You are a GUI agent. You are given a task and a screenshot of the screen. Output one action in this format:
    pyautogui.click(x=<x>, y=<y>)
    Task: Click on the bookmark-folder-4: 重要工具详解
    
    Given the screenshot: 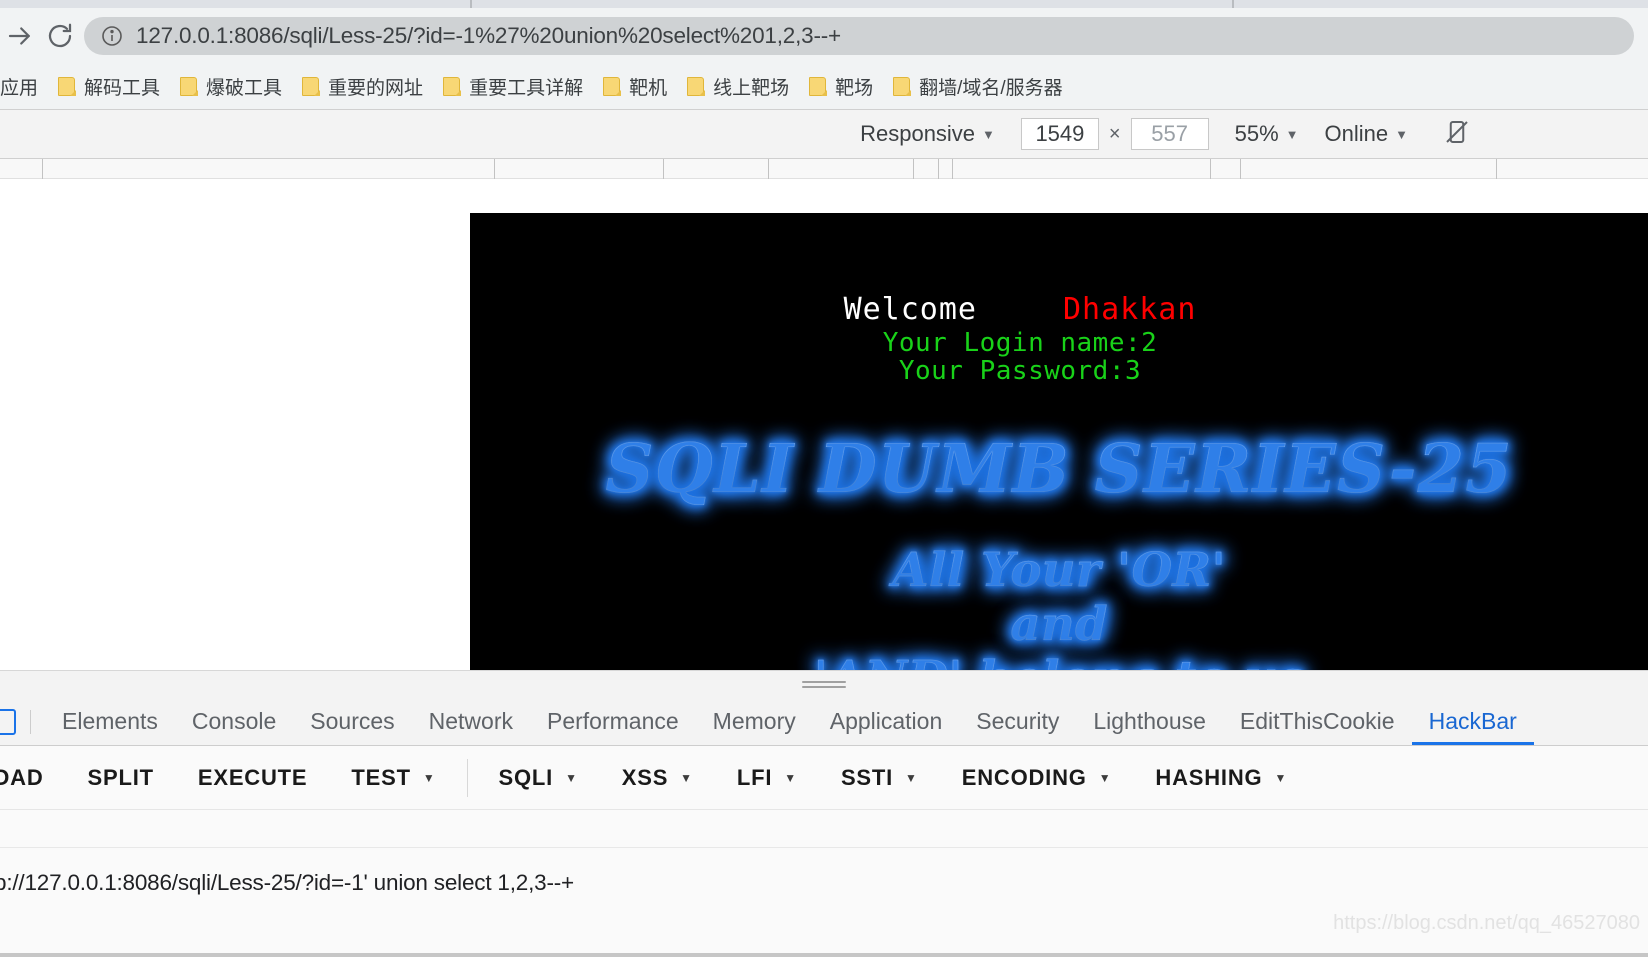 What is the action you would take?
    pyautogui.click(x=513, y=86)
    